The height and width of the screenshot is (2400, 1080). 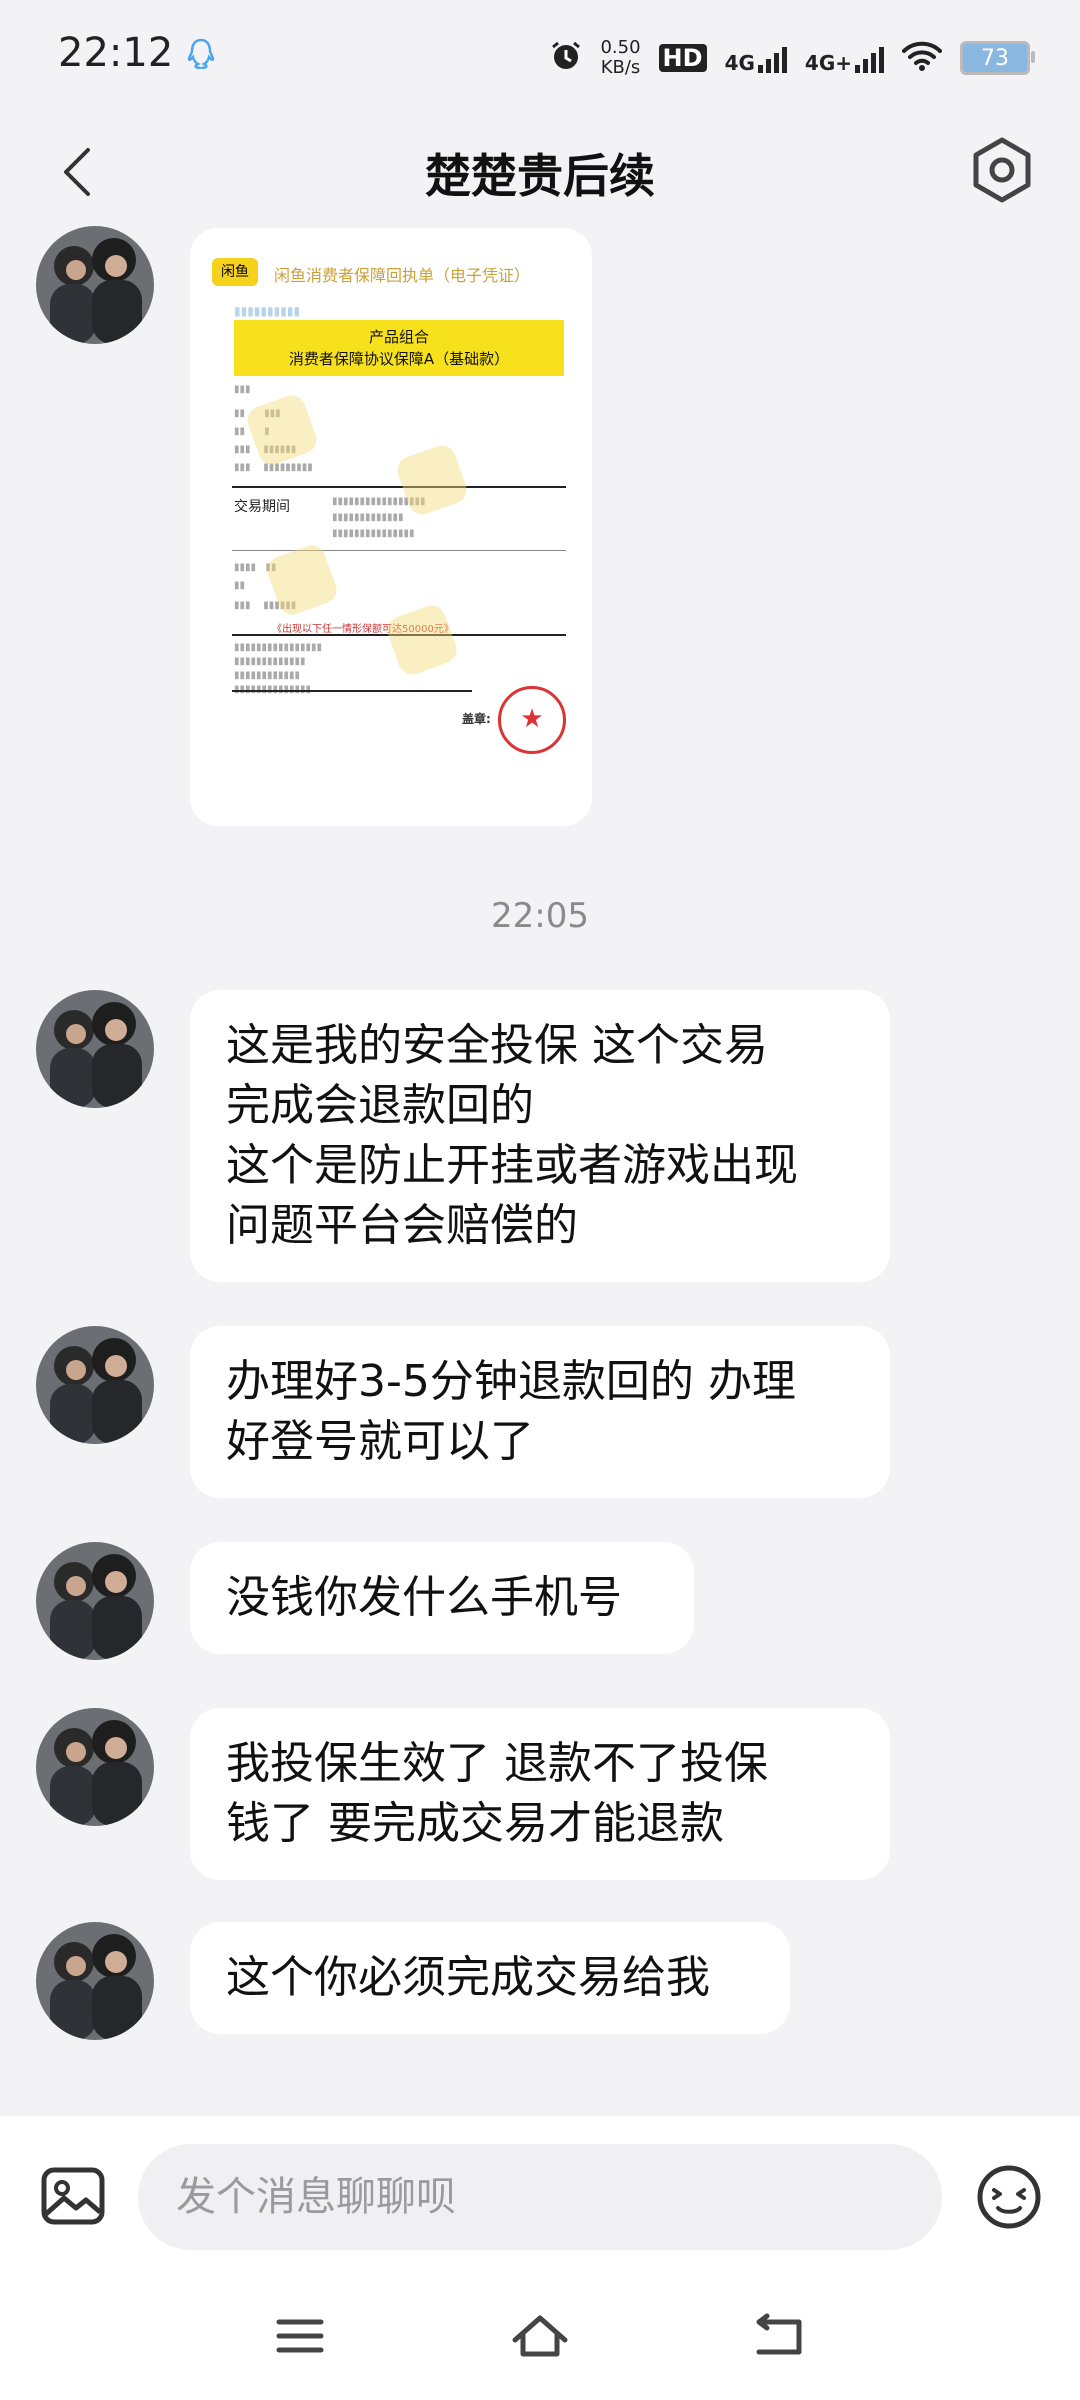 I want to click on nav-menu-button, so click(x=300, y=2336).